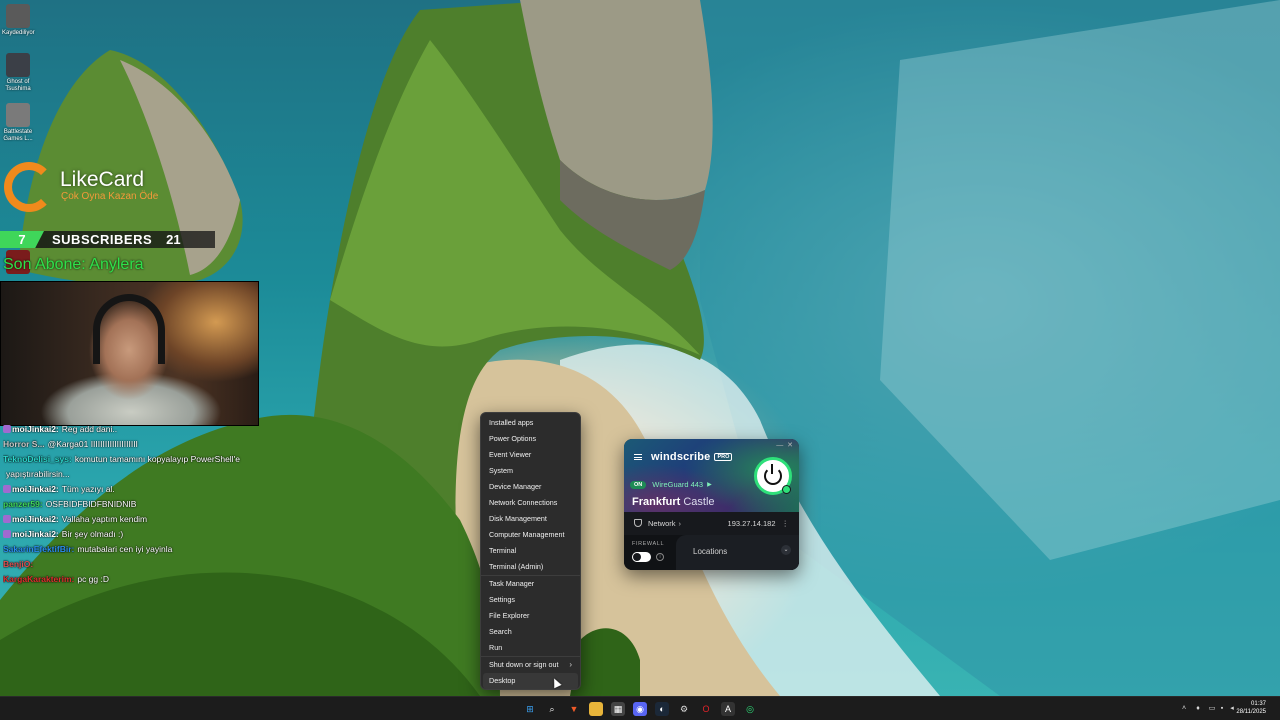 The image size is (1280, 720). What do you see at coordinates (509, 615) in the screenshot?
I see `menu-item-label: File Explorer` at bounding box center [509, 615].